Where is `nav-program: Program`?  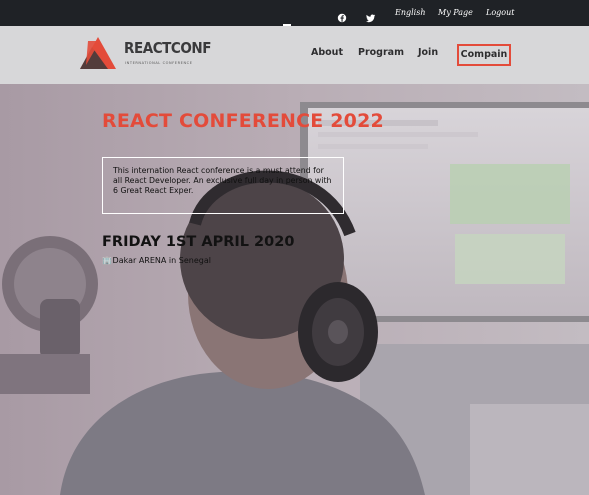 nav-program: Program is located at coordinates (381, 52).